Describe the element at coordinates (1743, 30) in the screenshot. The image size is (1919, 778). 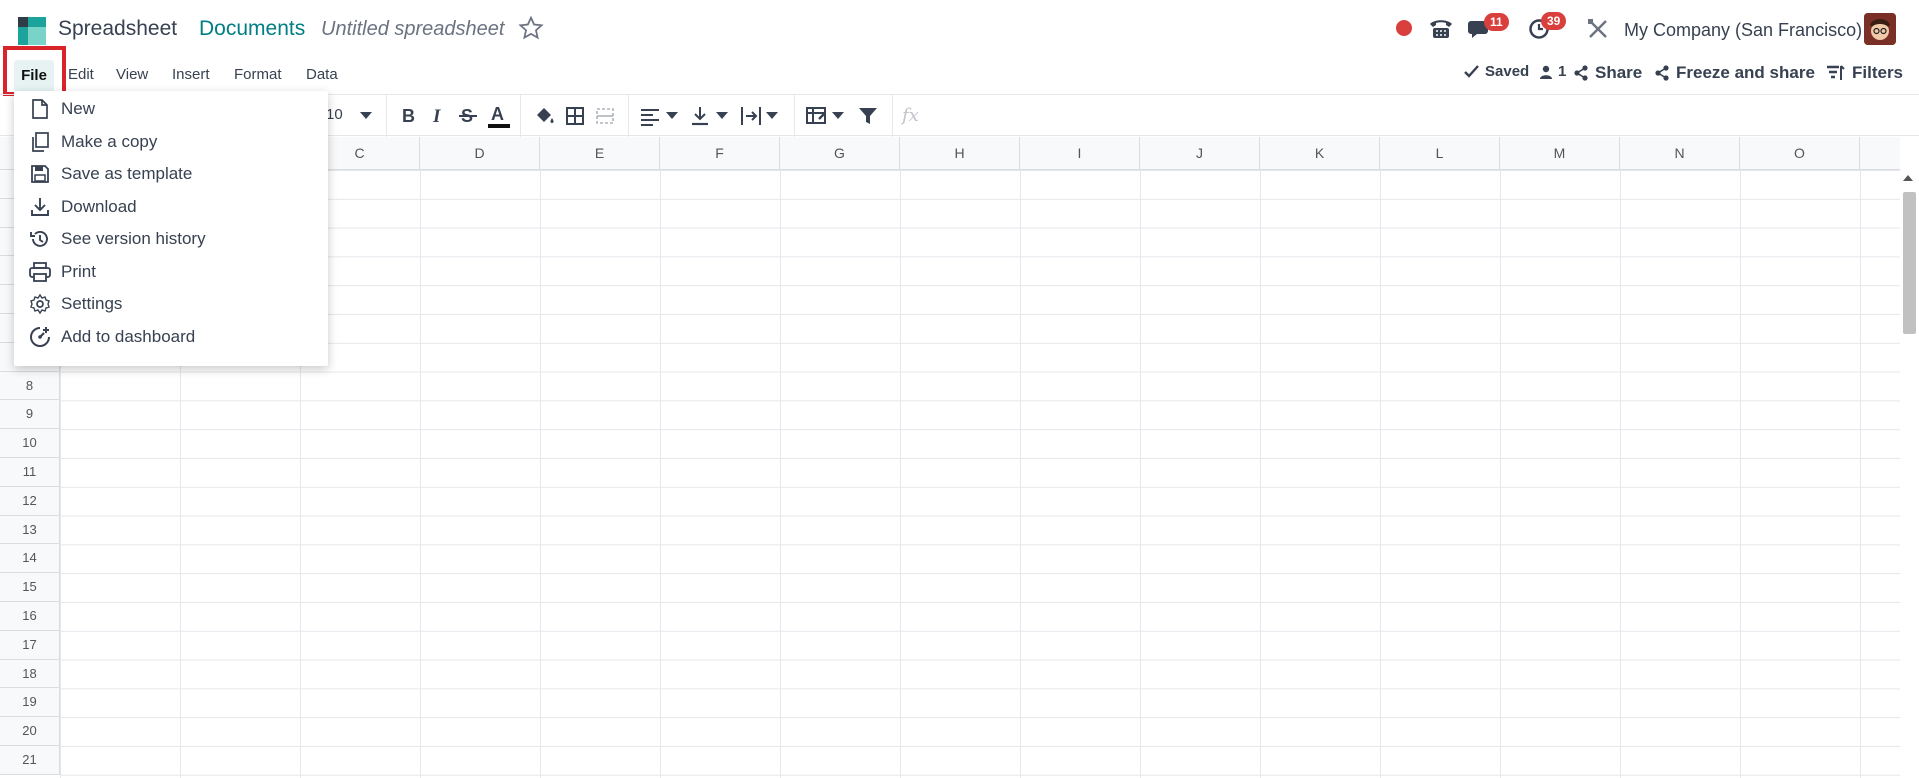
I see `company-switcher: My Company (San Francisco)` at that location.